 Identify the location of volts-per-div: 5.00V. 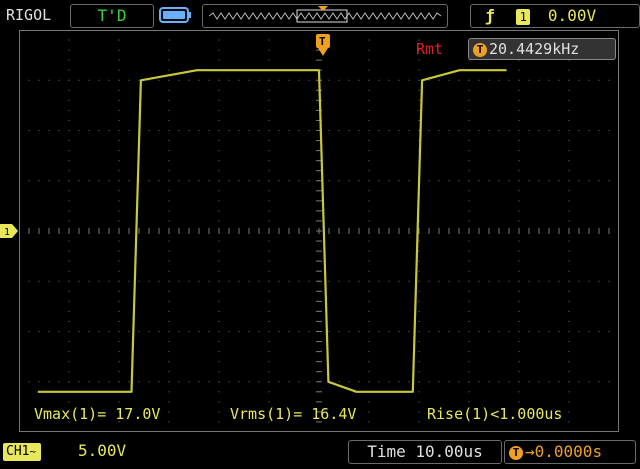
(102, 450).